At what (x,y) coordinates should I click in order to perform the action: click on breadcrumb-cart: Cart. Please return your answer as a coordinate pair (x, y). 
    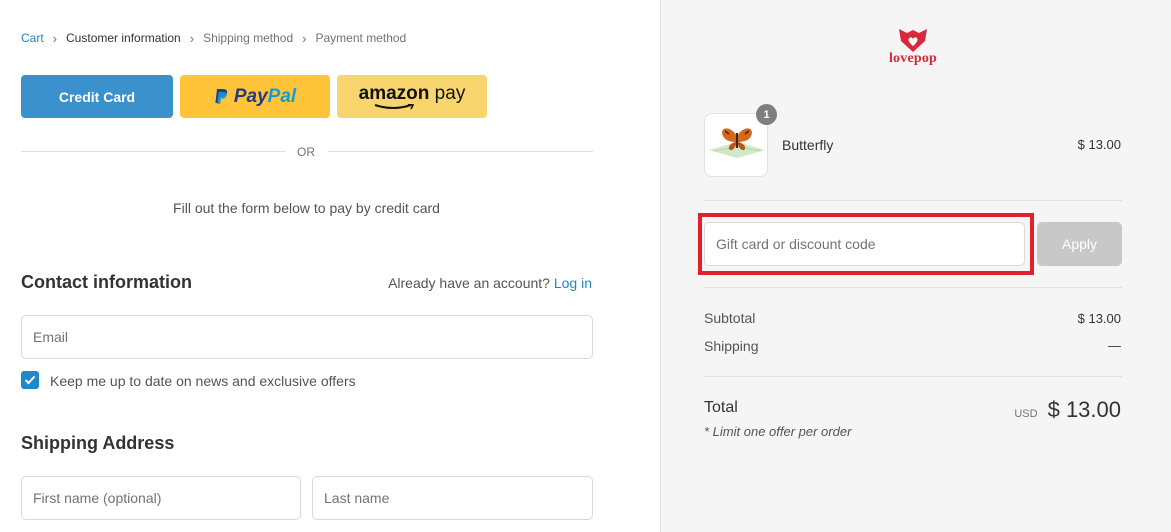
    Looking at the image, I should click on (32, 38).